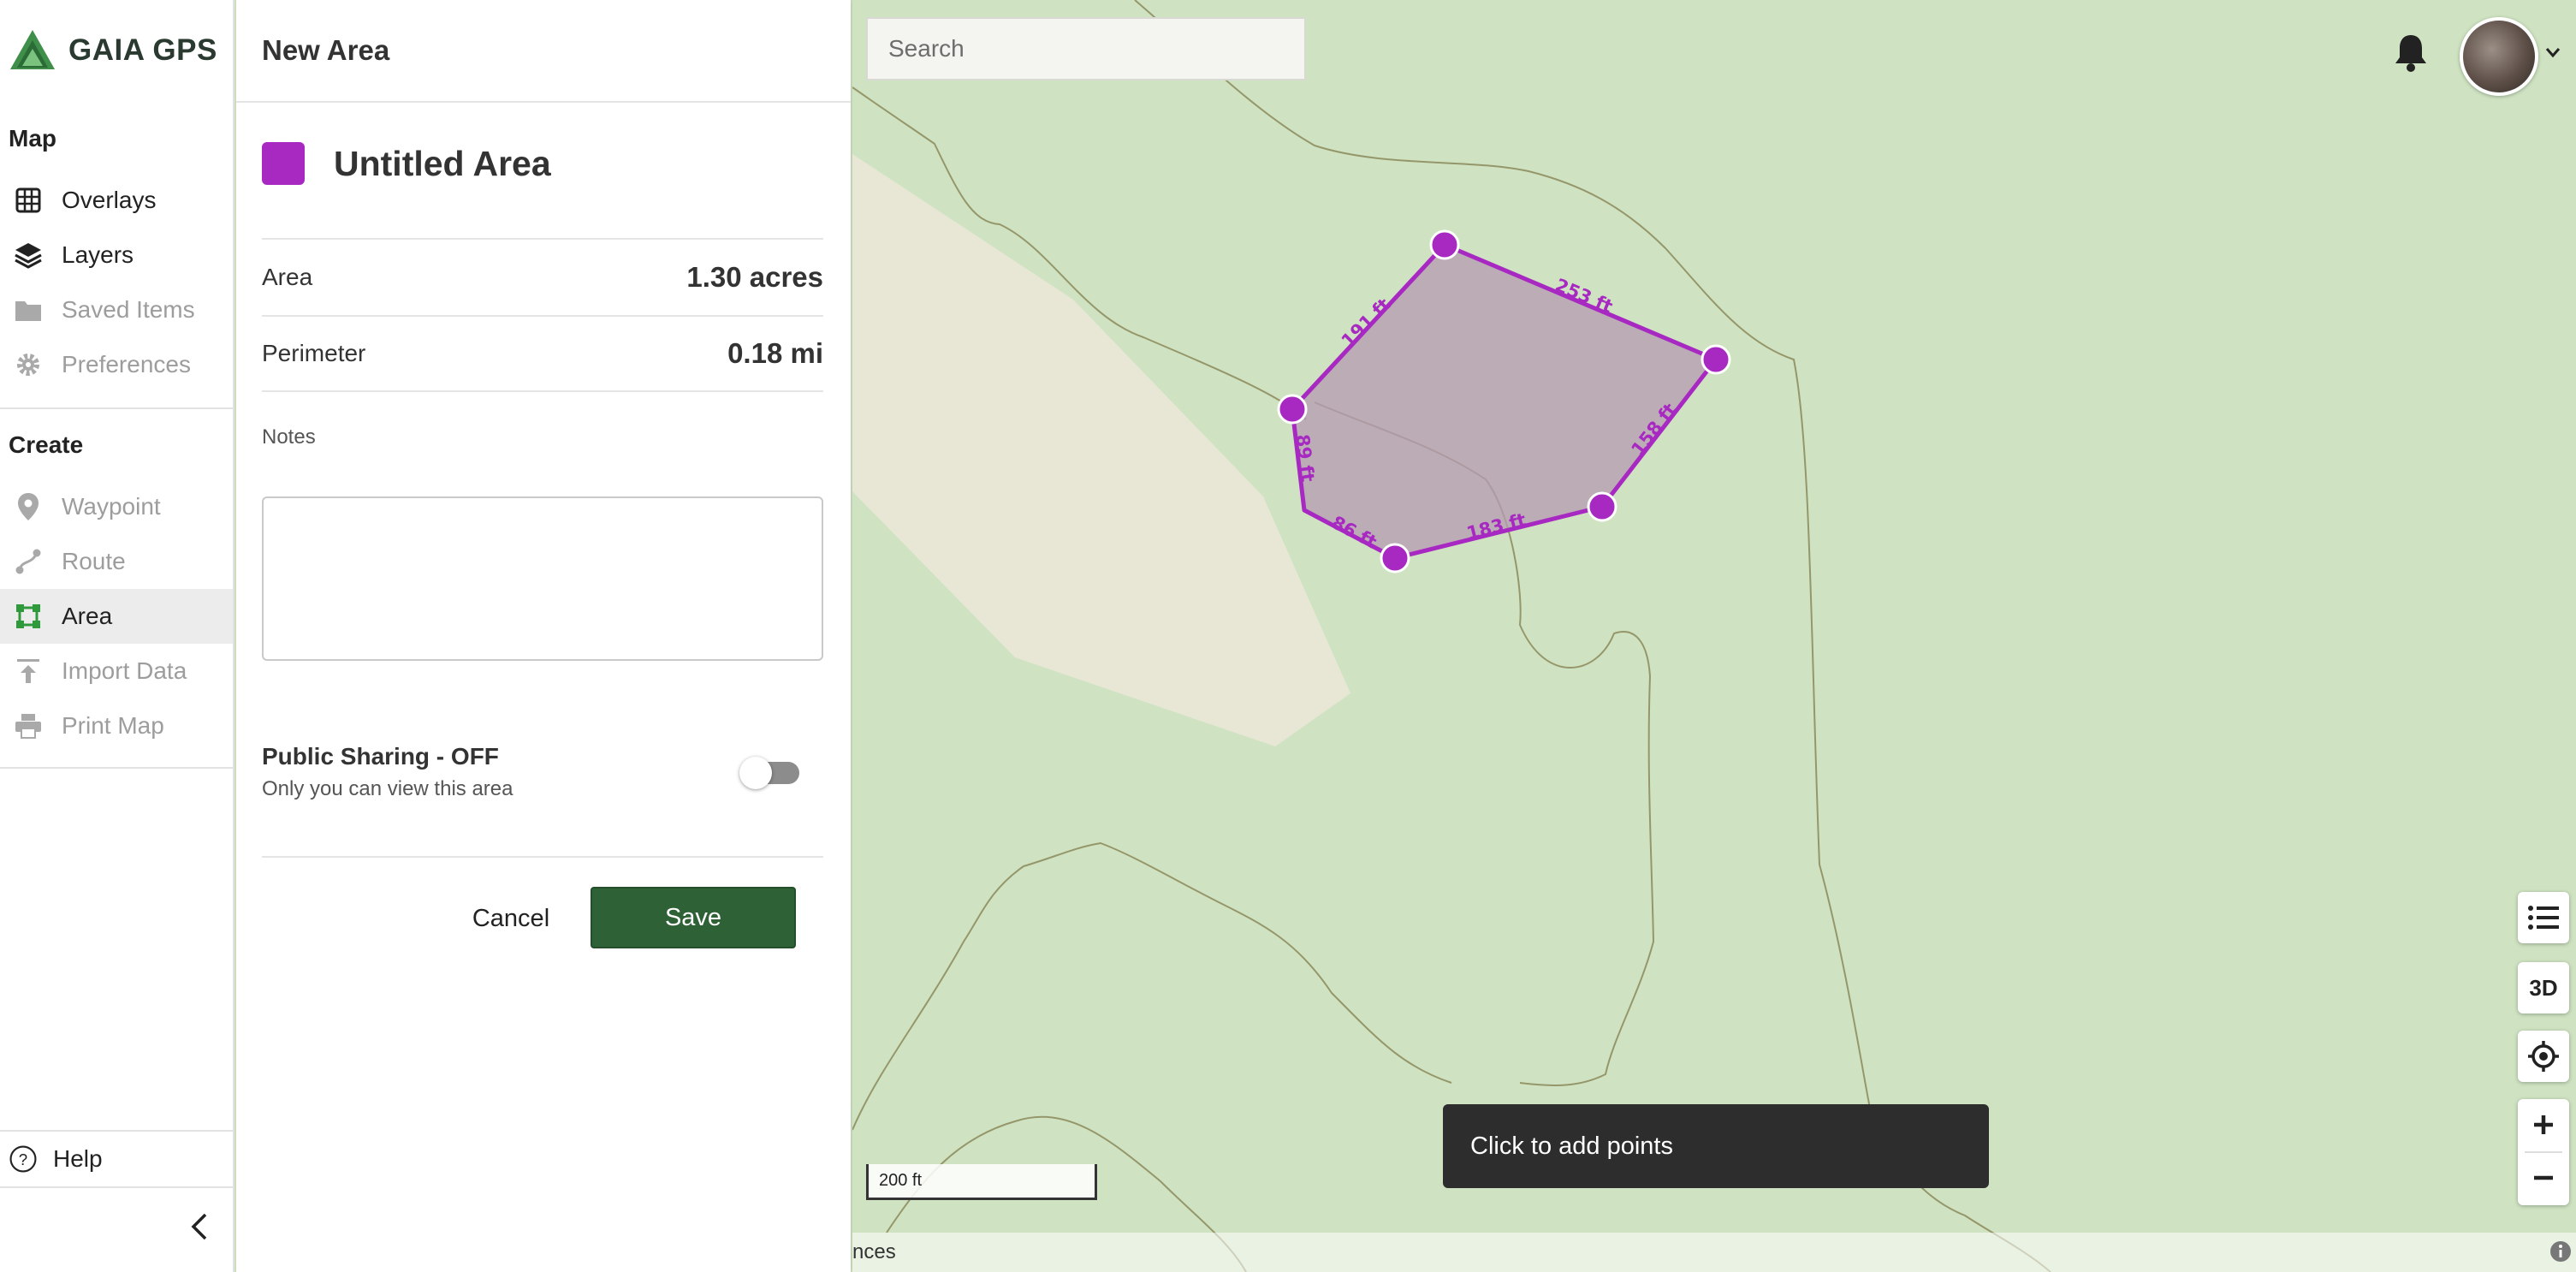  Describe the element at coordinates (1086, 49) in the screenshot. I see `search-input` at that location.